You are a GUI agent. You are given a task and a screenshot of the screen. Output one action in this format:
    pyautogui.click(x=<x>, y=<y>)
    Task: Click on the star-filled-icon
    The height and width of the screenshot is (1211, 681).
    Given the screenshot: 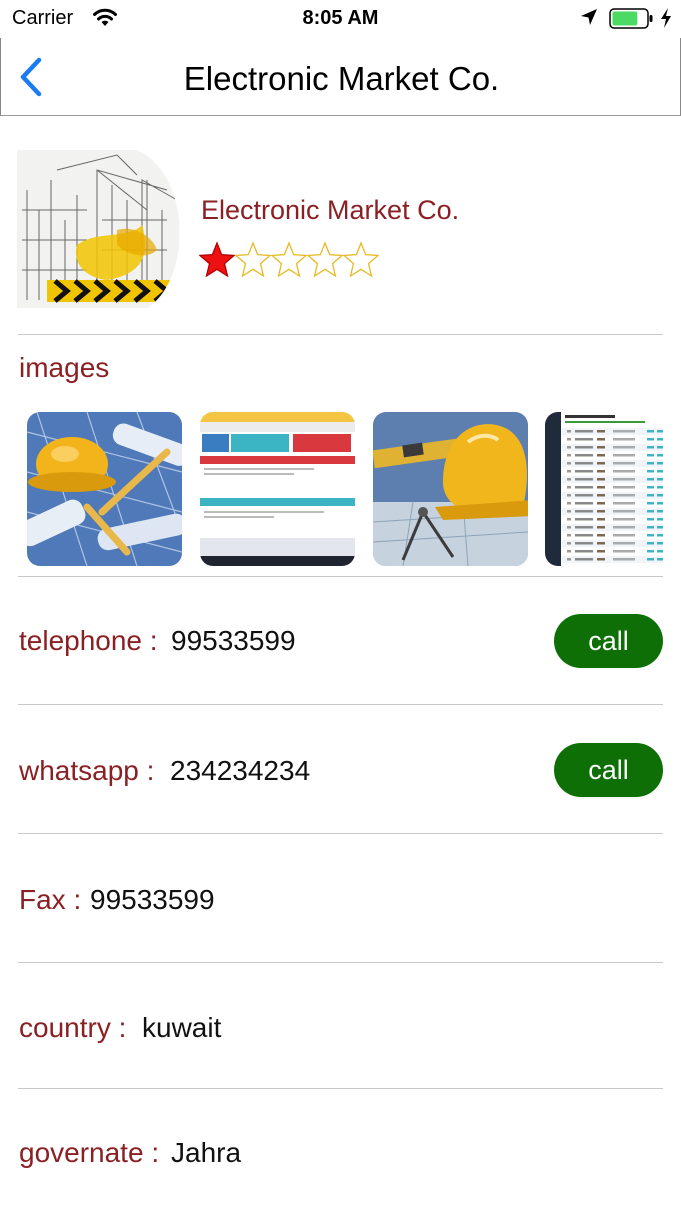 What is the action you would take?
    pyautogui.click(x=217, y=259)
    